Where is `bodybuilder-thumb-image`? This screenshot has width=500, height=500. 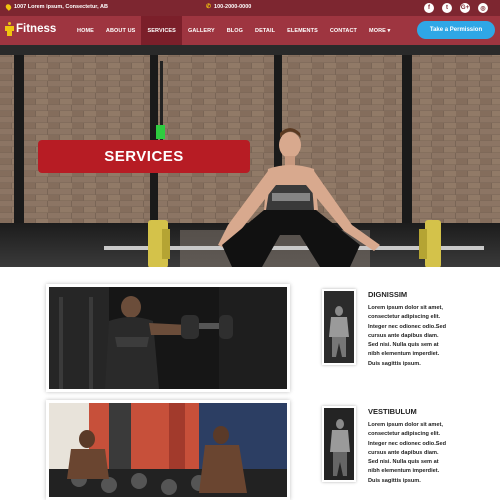
bodybuilder-thumb-image is located at coordinates (339, 327).